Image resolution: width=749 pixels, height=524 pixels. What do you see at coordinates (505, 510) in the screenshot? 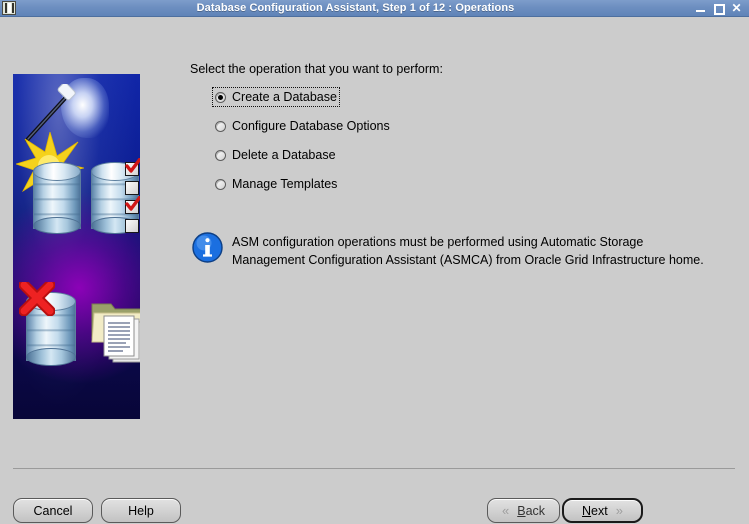
I see `chevron-left-icon: «` at bounding box center [505, 510].